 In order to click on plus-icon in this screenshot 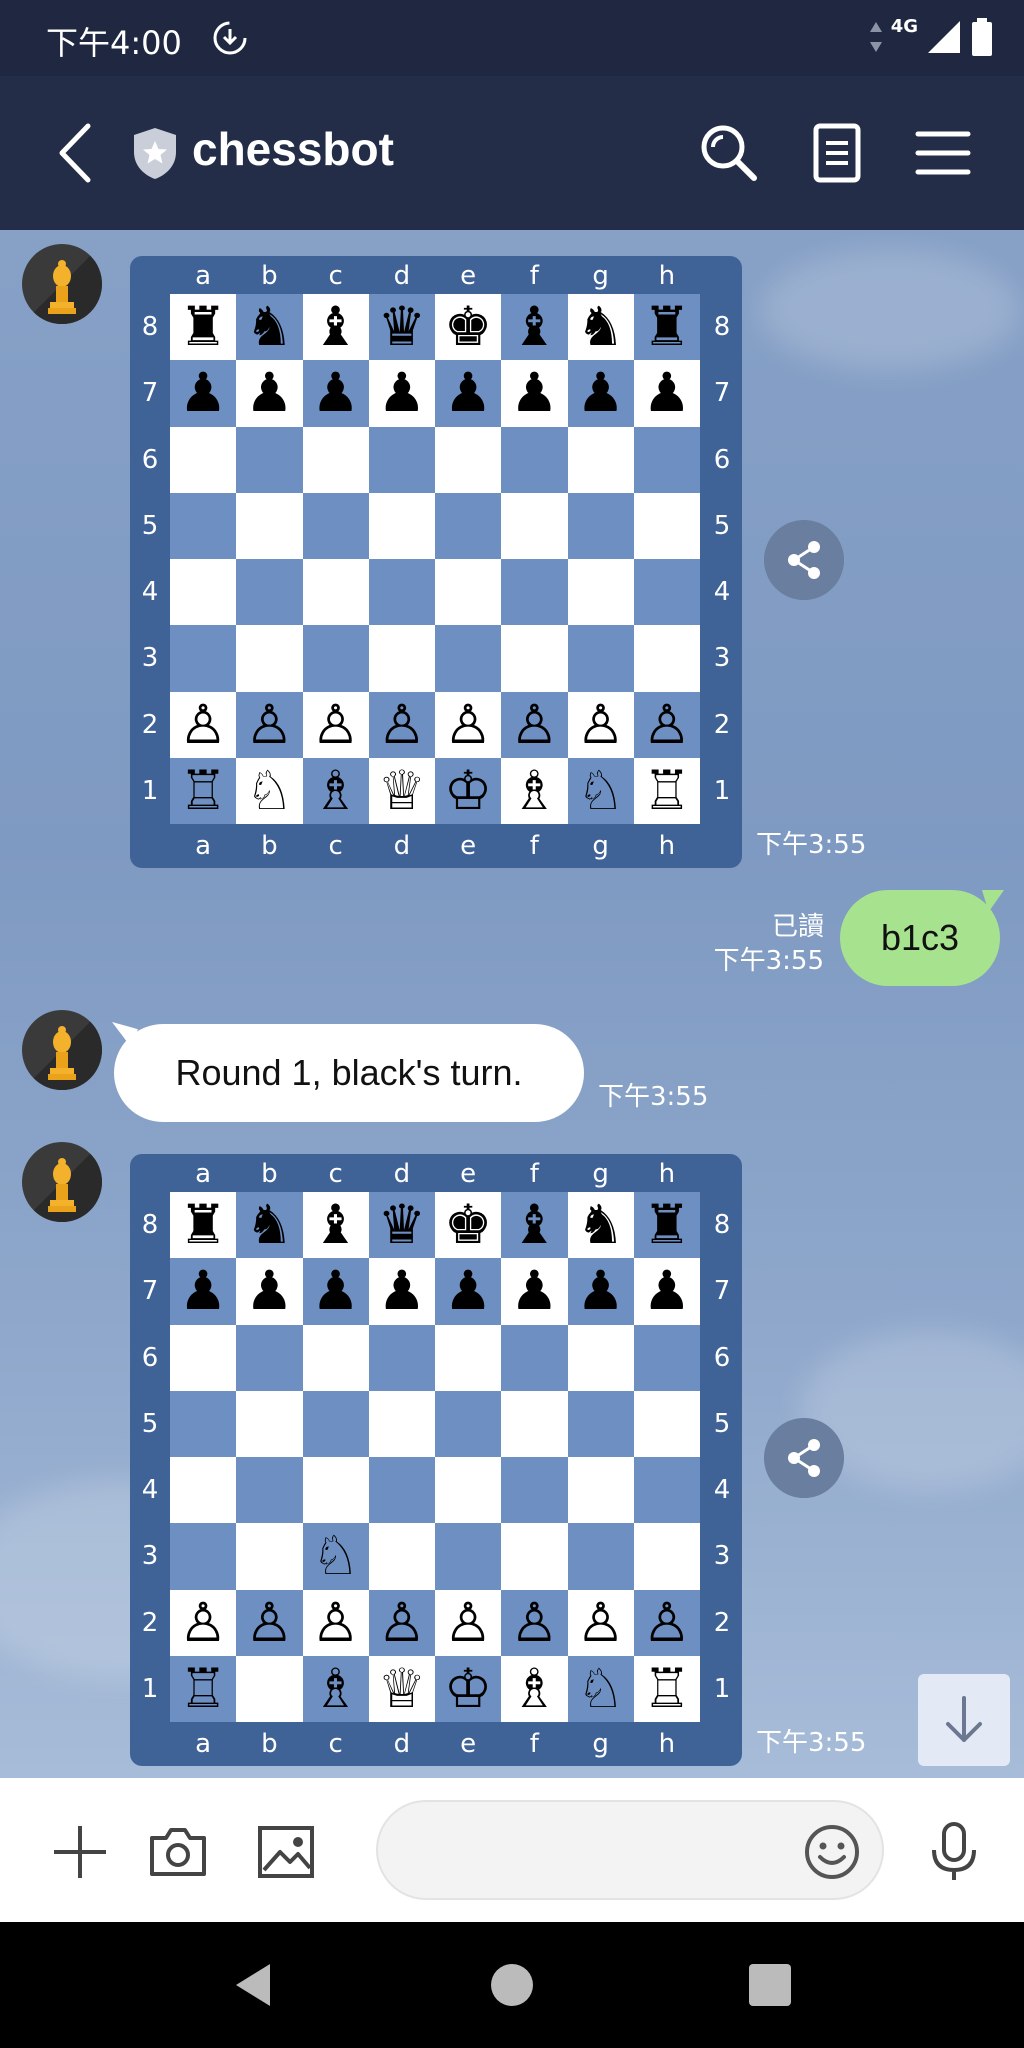, I will do `click(80, 1852)`.